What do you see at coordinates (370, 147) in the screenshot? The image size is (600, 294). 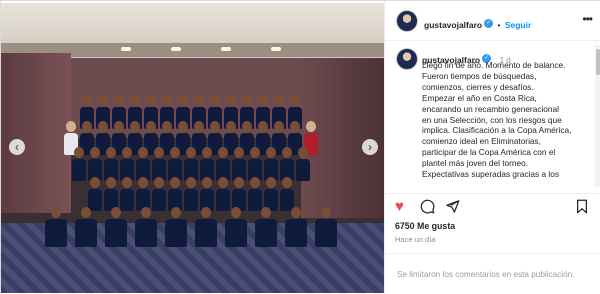 I see `carousel-next-button: ›` at bounding box center [370, 147].